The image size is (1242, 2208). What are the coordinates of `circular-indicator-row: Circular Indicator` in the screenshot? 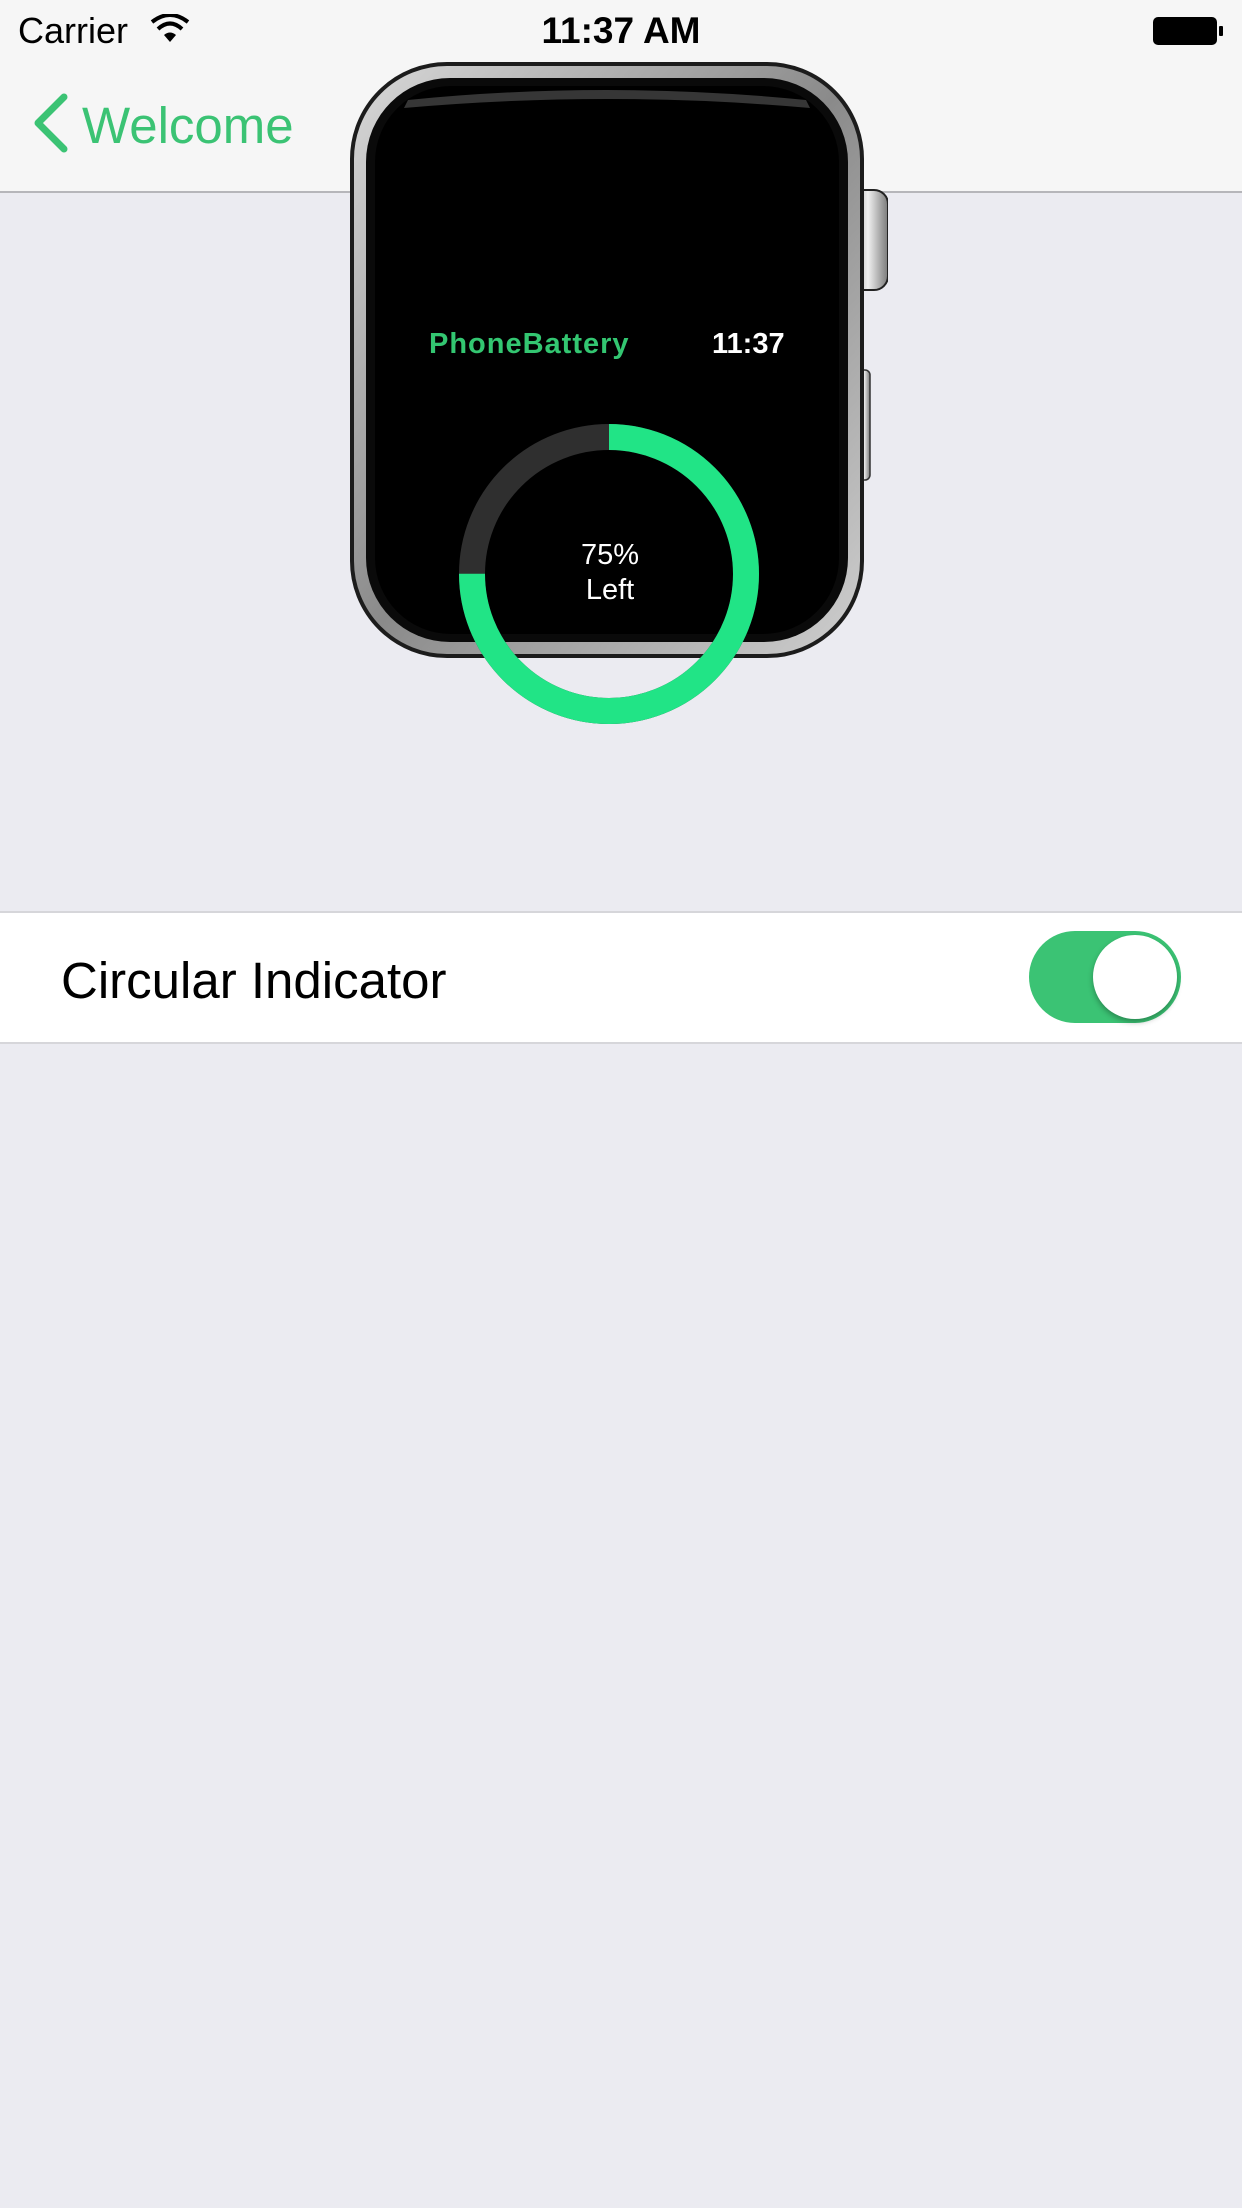 It's located at (621, 977).